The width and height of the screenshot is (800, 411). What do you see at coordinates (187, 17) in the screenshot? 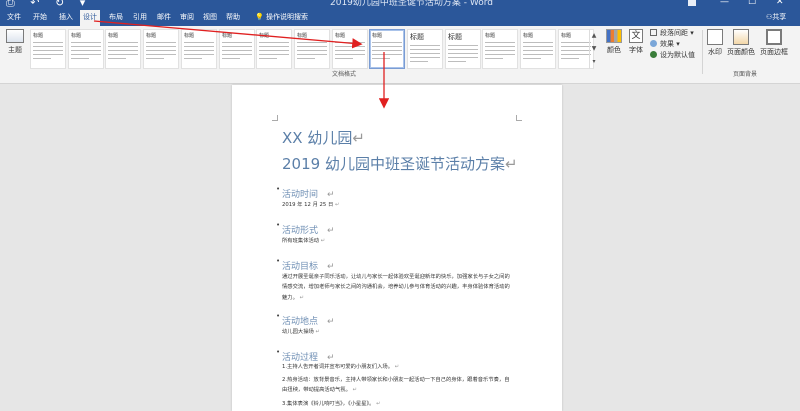
I see `tab-review: 审阅` at bounding box center [187, 17].